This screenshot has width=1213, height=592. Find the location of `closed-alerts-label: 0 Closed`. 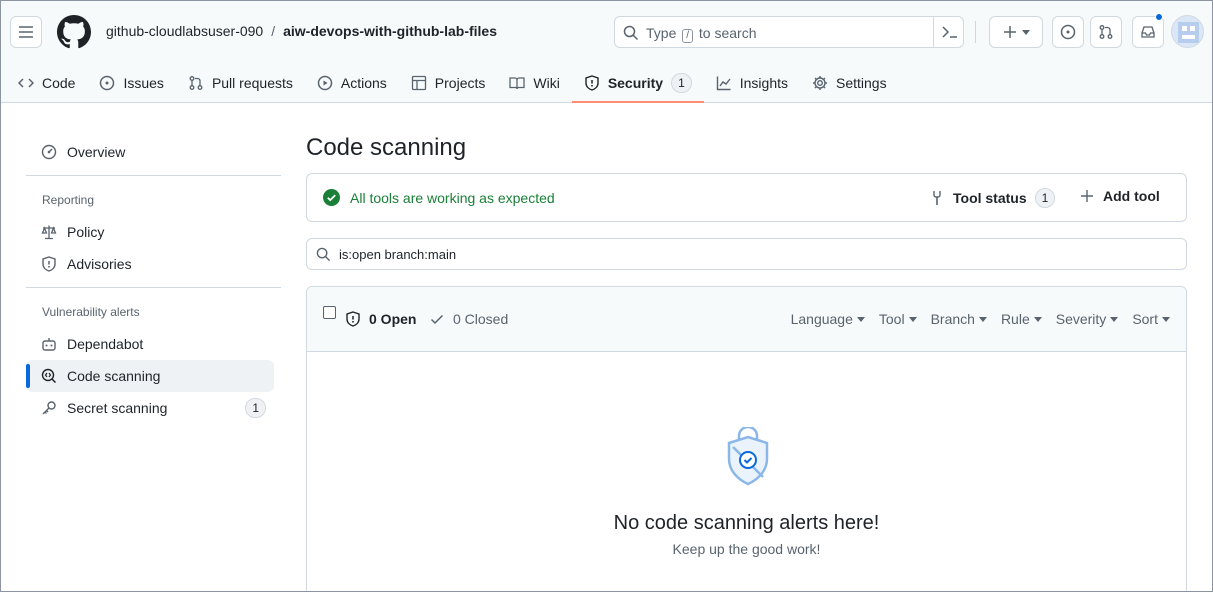

closed-alerts-label: 0 Closed is located at coordinates (481, 319).